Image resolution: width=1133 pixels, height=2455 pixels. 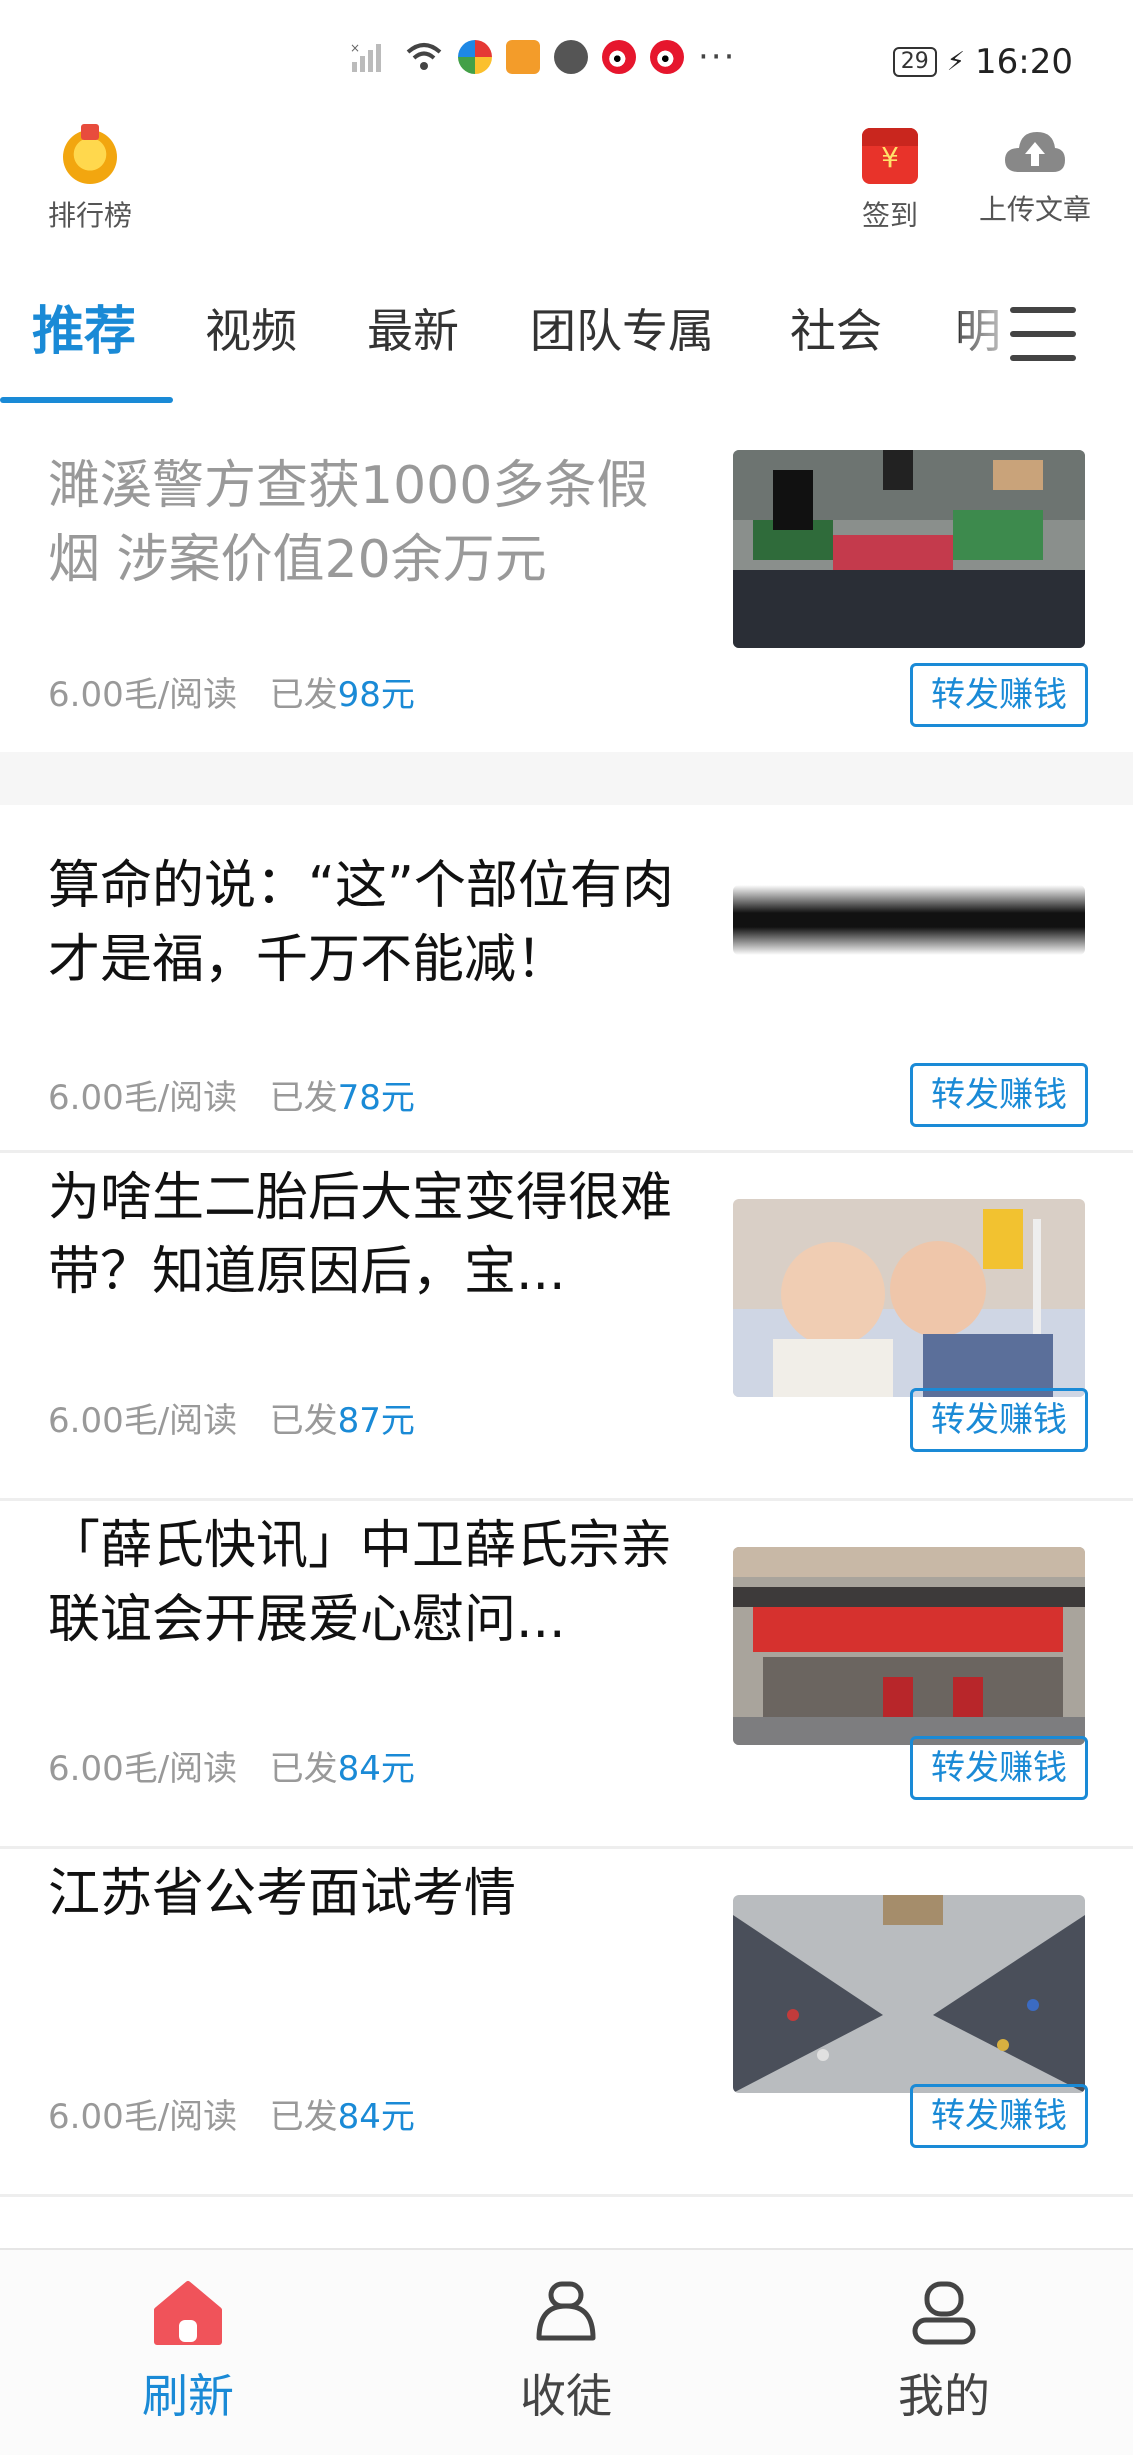 I want to click on medal-icon, so click(x=90, y=154).